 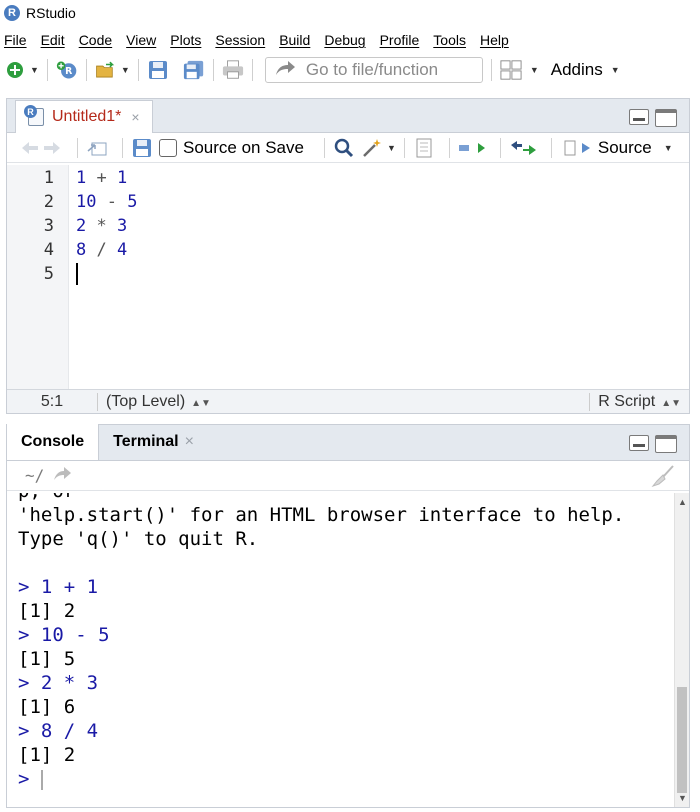 What do you see at coordinates (168, 147) in the screenshot?
I see `source-on-save-checkbox` at bounding box center [168, 147].